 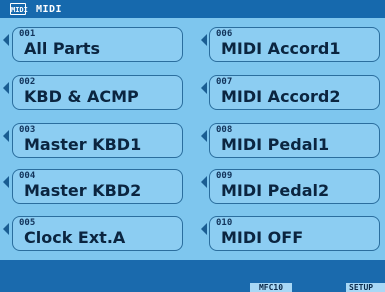 I want to click on template-button-003: 003 Master KBD1, so click(x=97, y=140).